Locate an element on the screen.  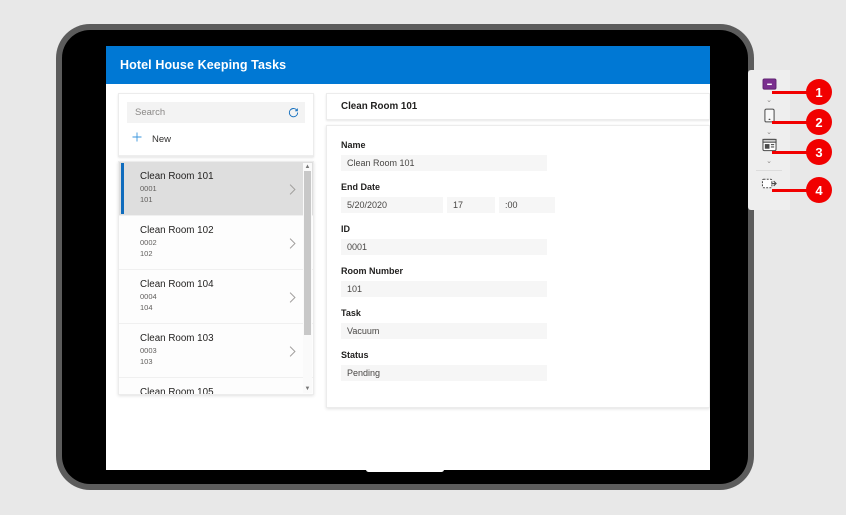
field-label-id: ID is located at coordinates (345, 229).